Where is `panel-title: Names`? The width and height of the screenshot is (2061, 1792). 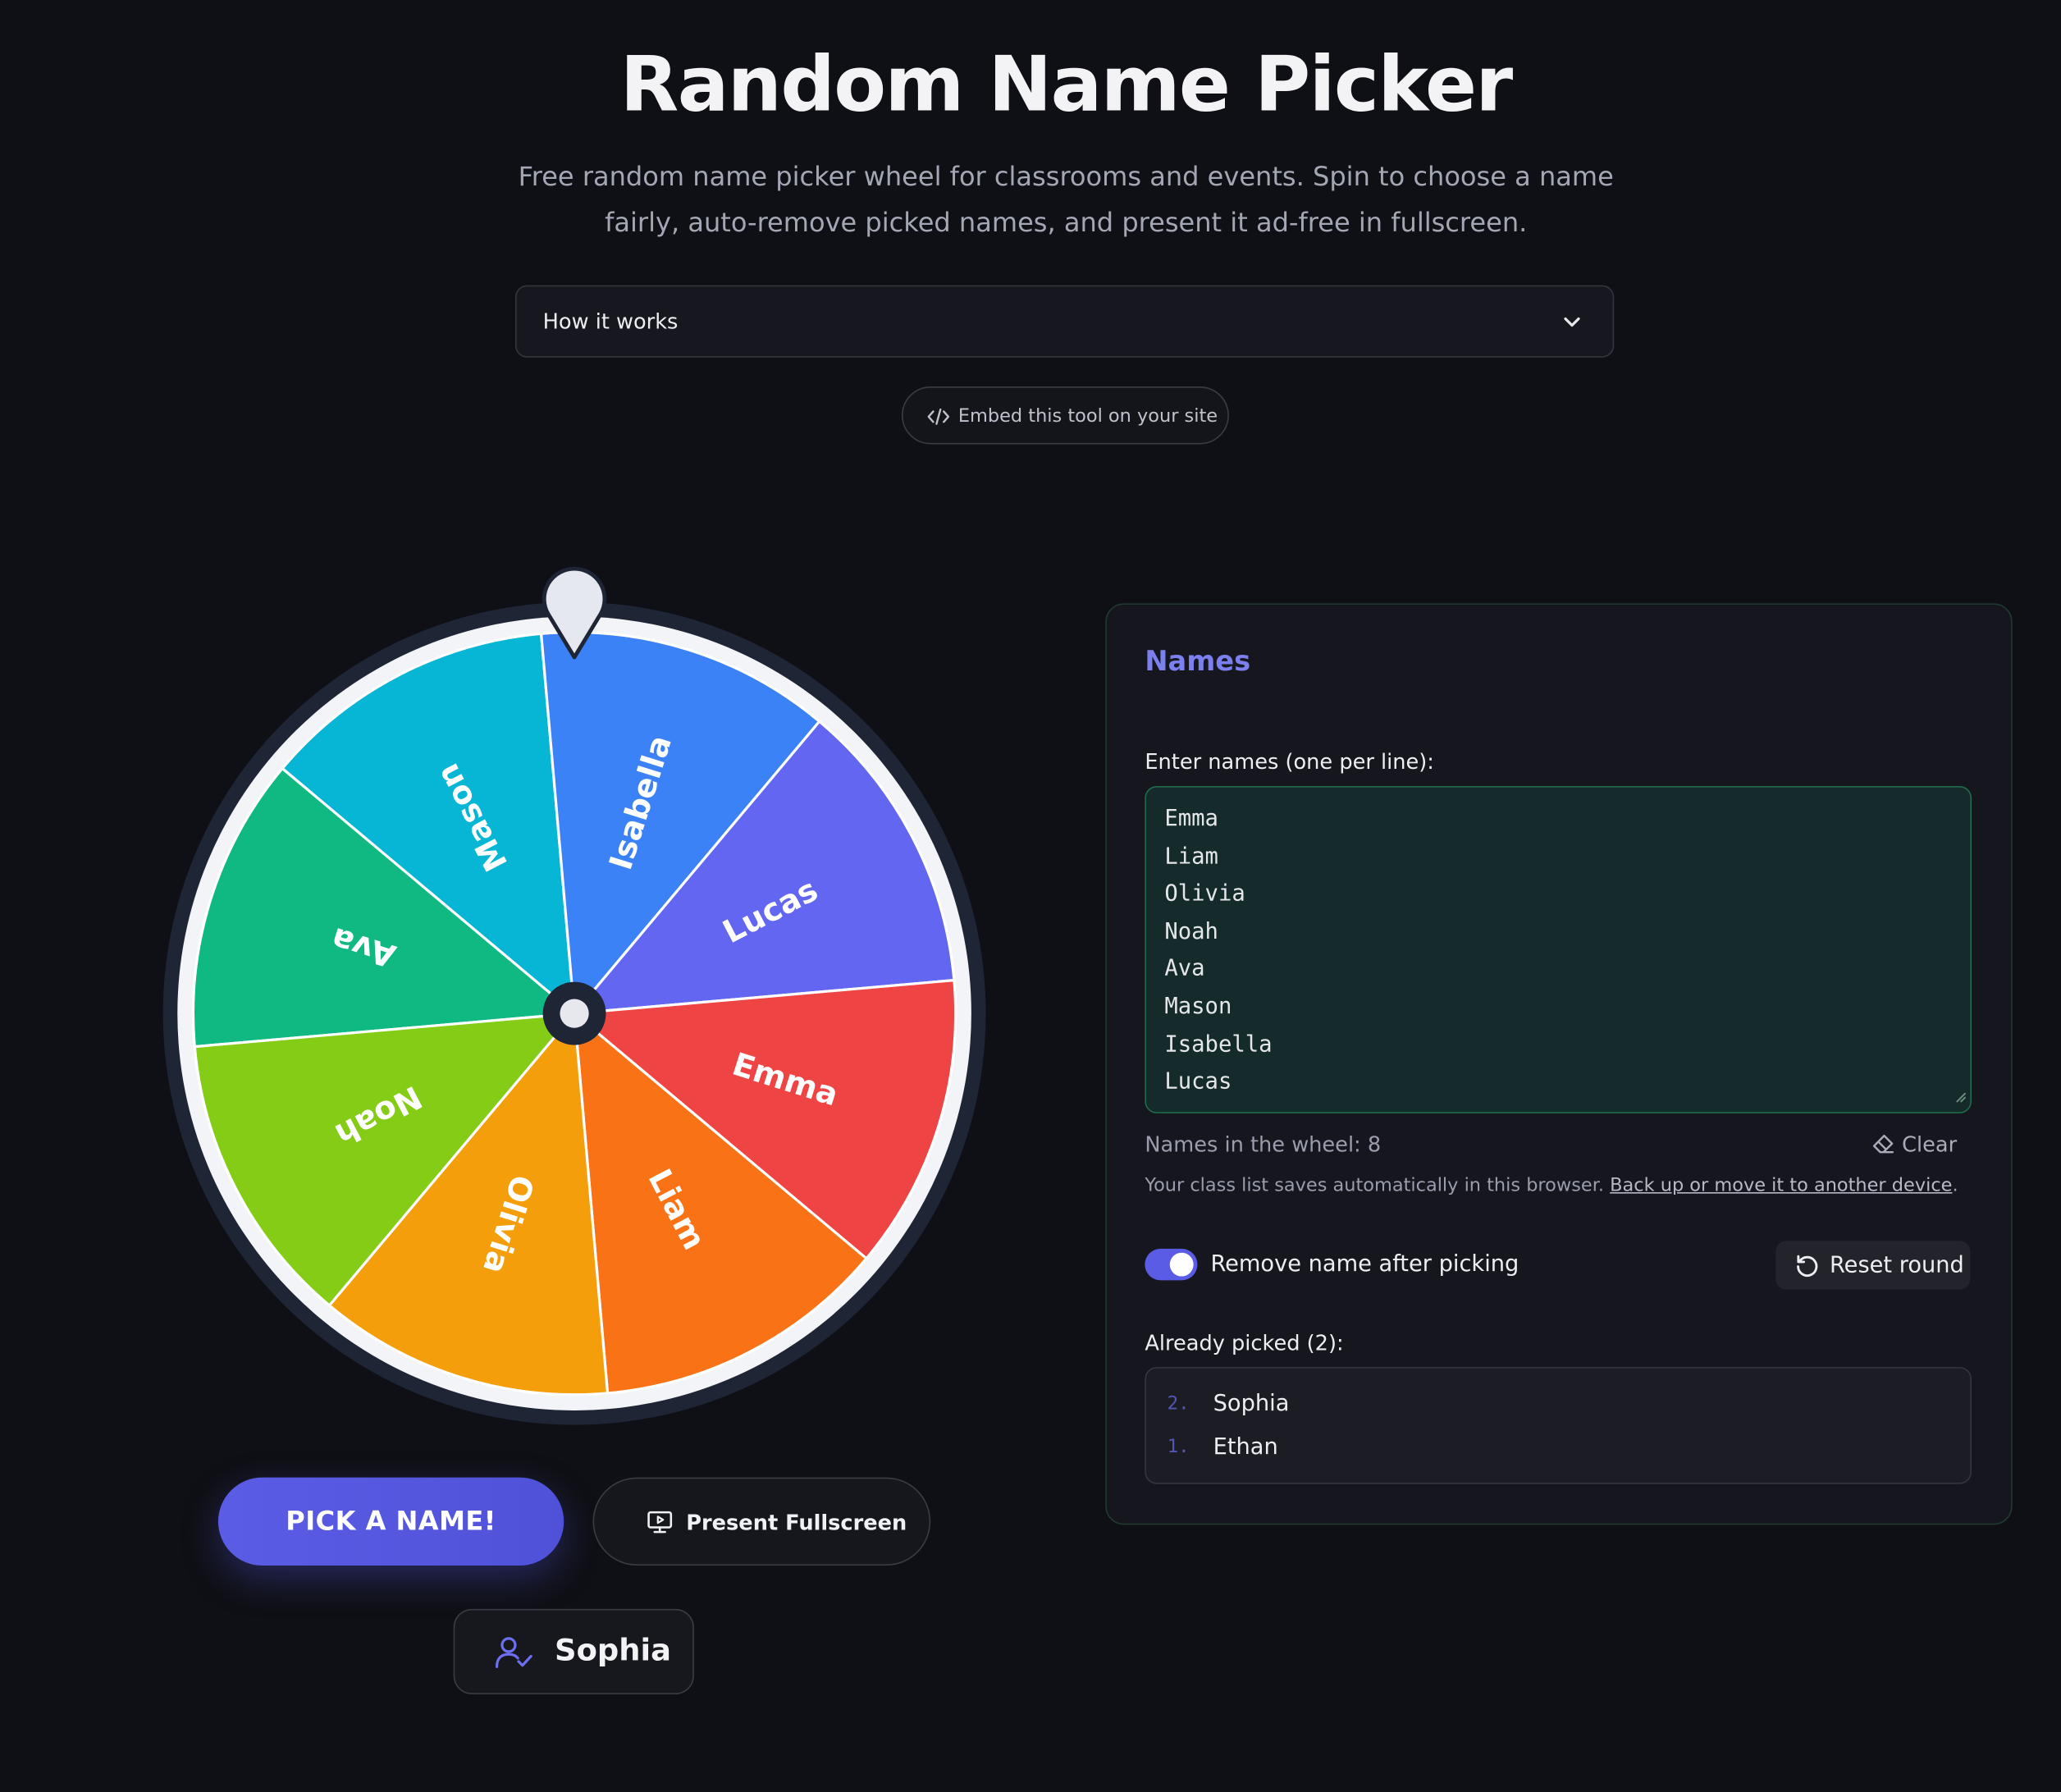 panel-title: Names is located at coordinates (1198, 661).